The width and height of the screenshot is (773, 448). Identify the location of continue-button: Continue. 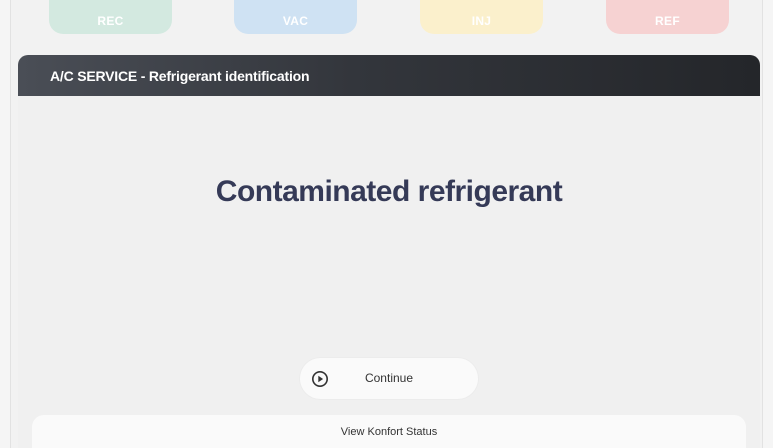
(389, 378).